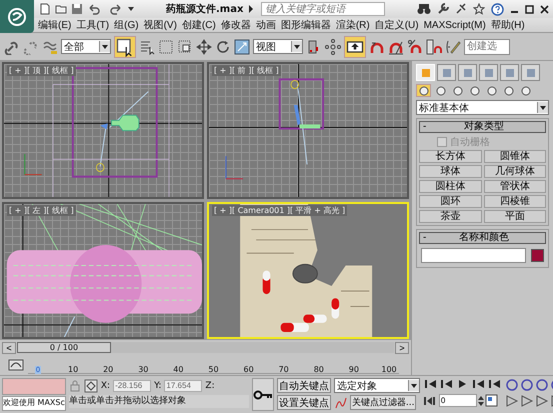  What do you see at coordinates (158, 385) in the screenshot?
I see `y-label: Y:` at bounding box center [158, 385].